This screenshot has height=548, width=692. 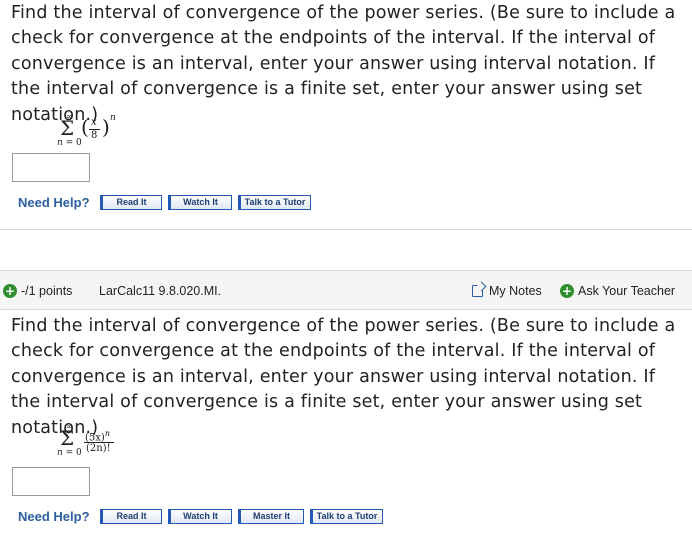 I want to click on fraction-denominator: 8, so click(x=94, y=135).